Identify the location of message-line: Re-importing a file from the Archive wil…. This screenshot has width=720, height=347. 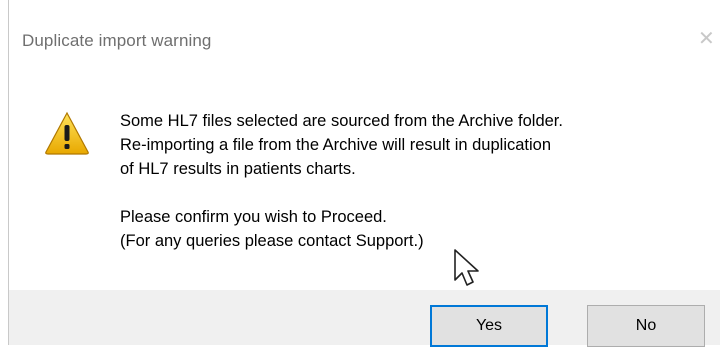
(336, 145).